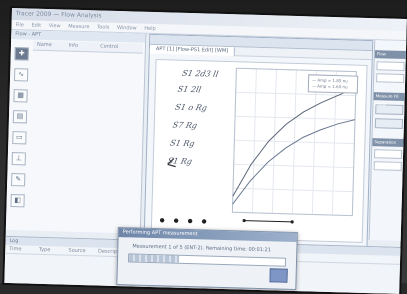 The image size is (407, 294). I want to click on annotation-3: S1 o Rg, so click(191, 107).